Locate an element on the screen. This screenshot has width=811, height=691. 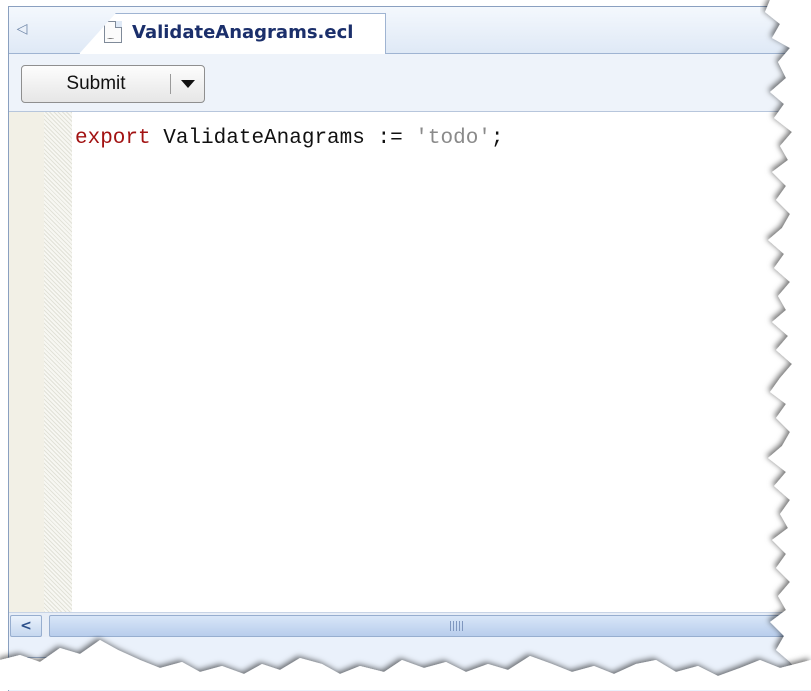
horizontal-scrollbar: < is located at coordinates (410, 624).